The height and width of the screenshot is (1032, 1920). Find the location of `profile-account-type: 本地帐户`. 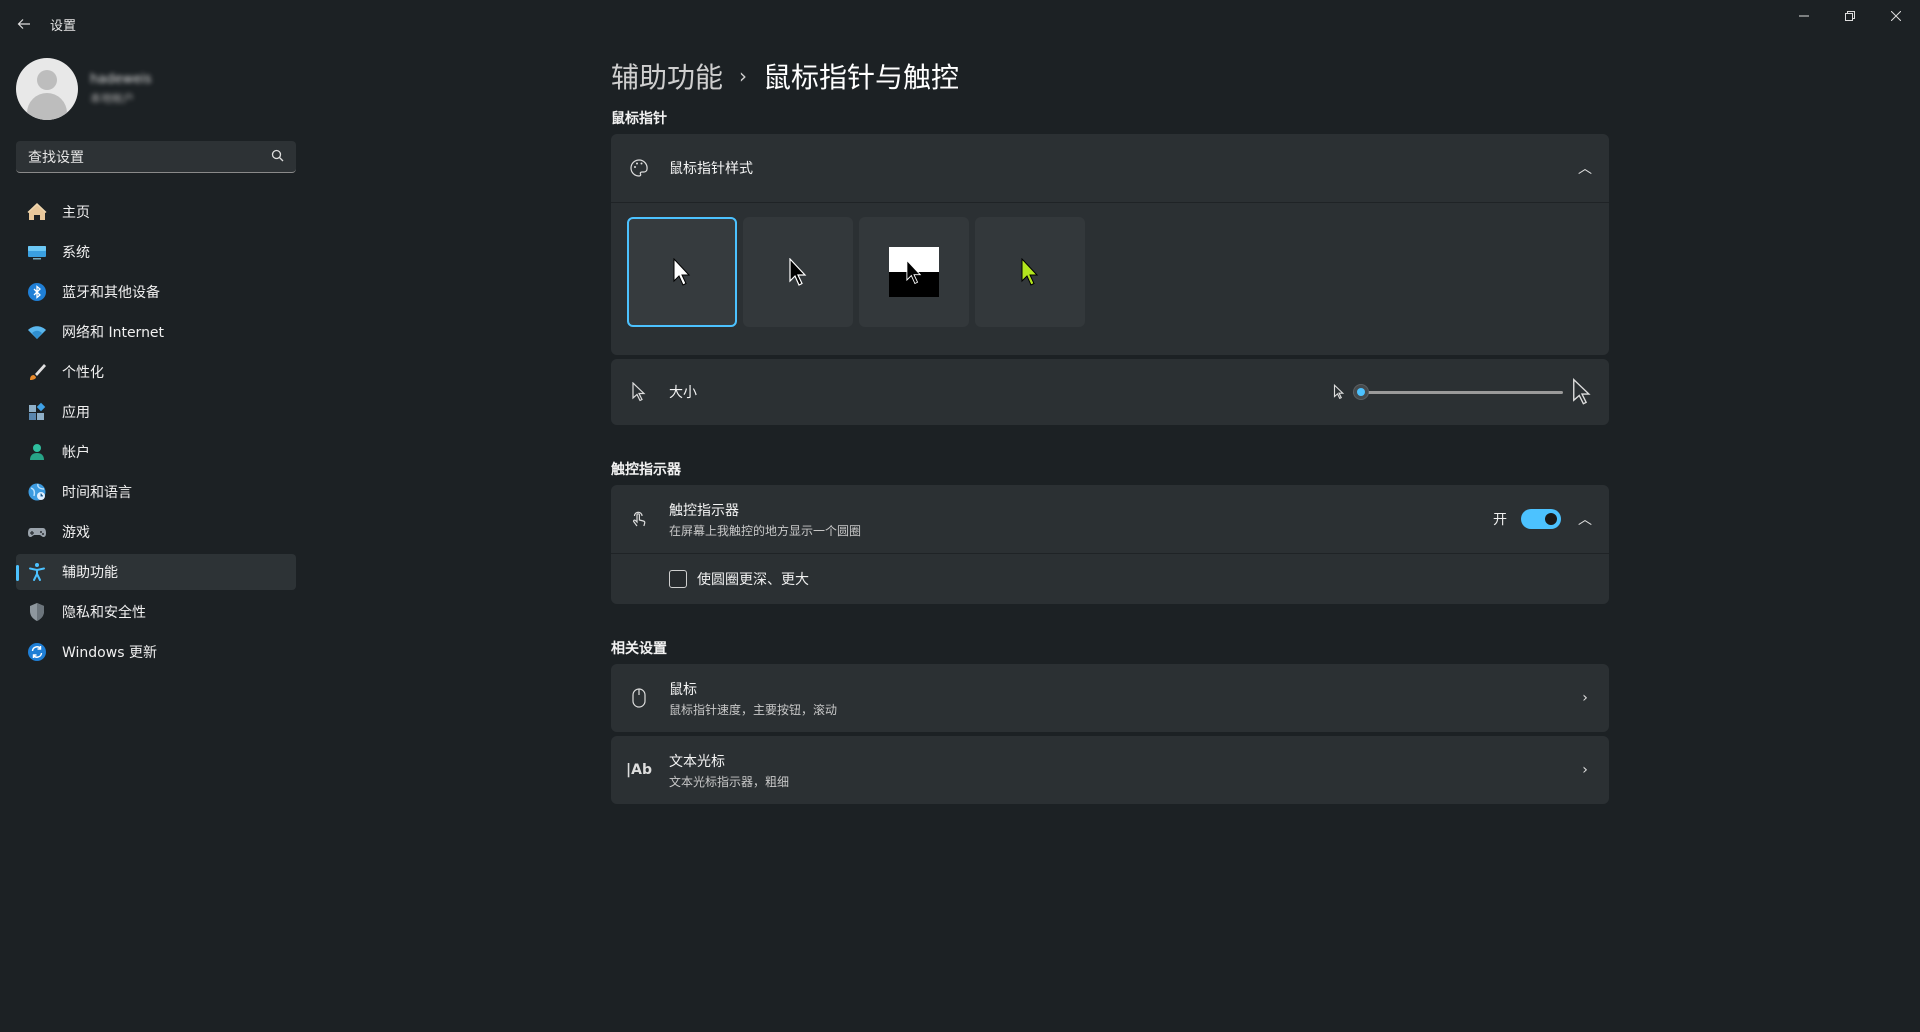

profile-account-type: 本地帐户 is located at coordinates (112, 98).